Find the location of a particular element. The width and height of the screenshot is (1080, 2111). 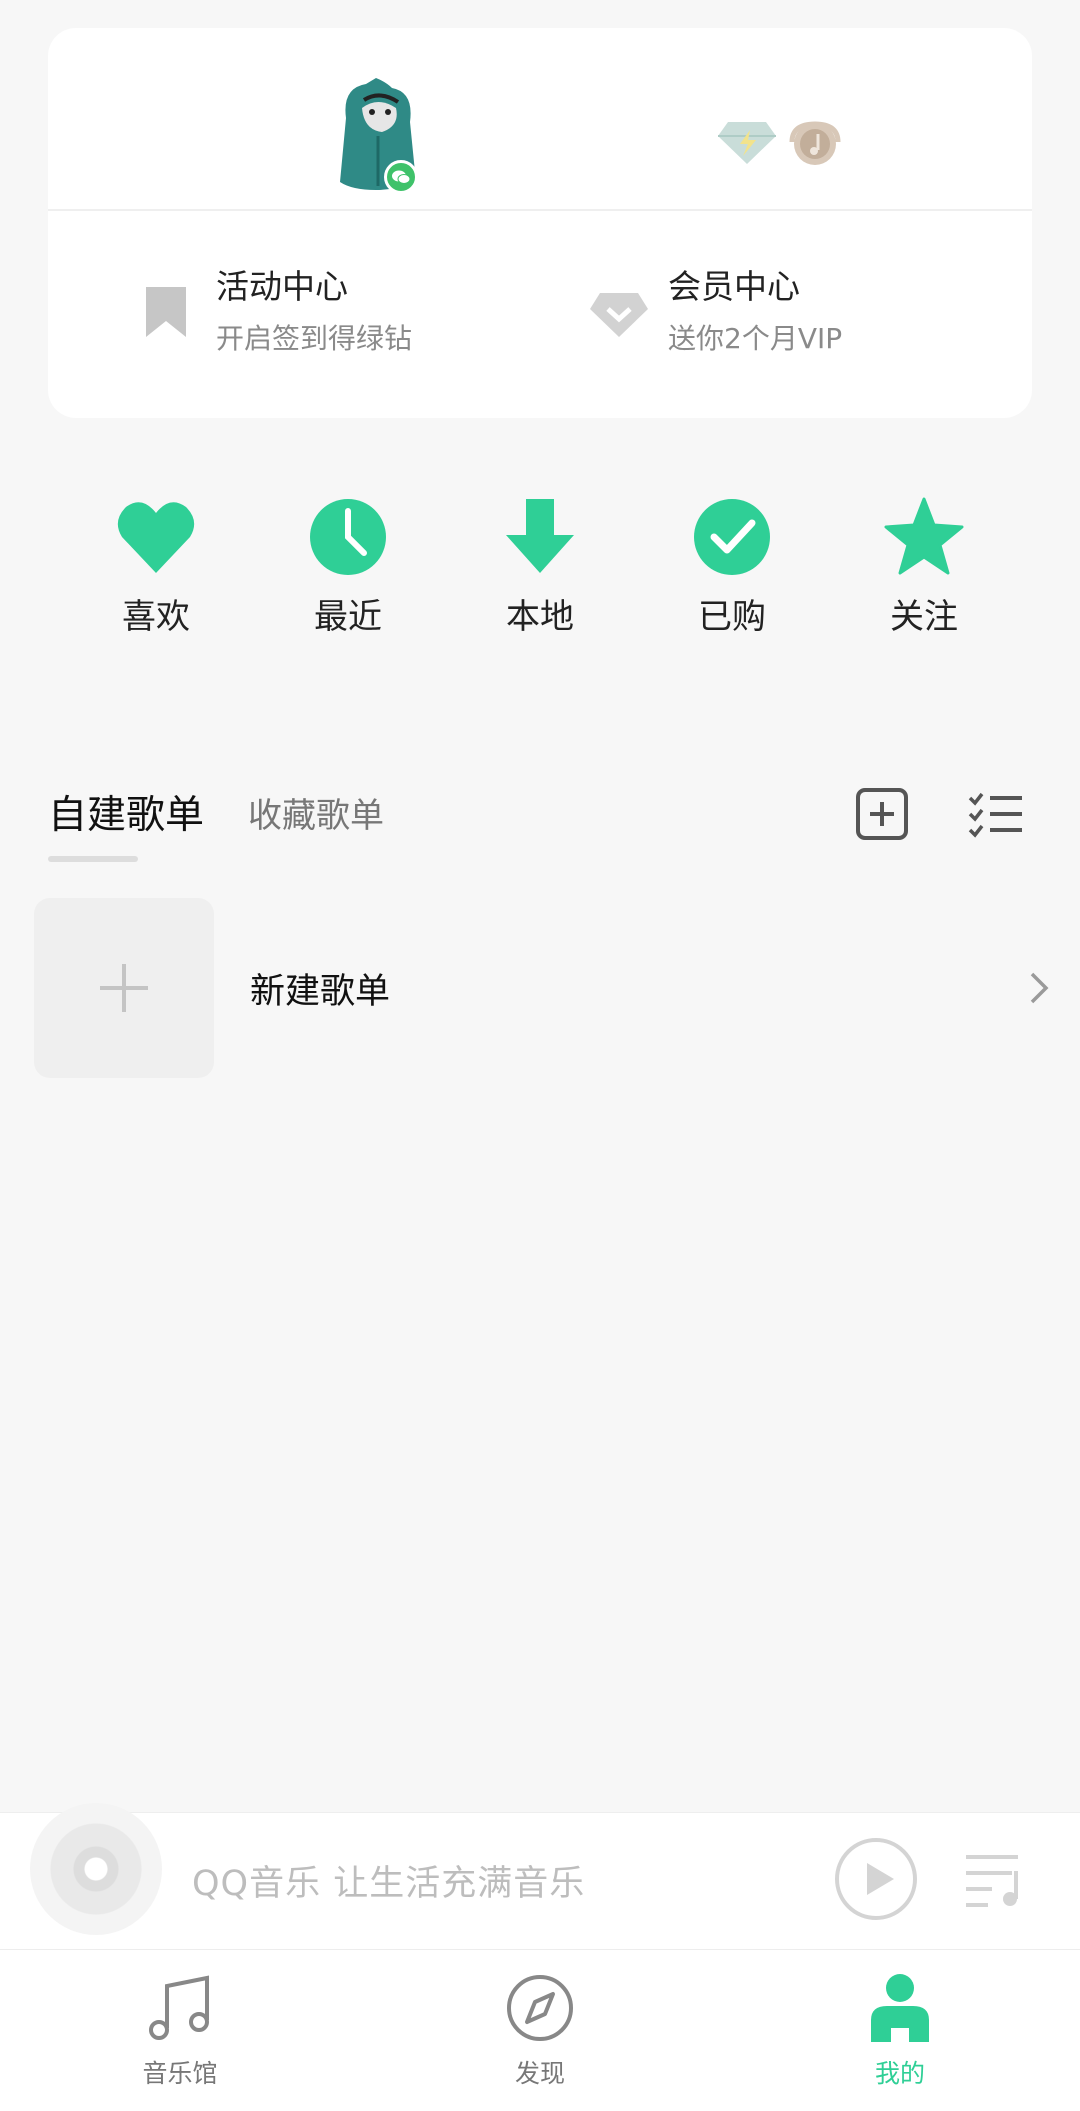

nav-mine: 我的 is located at coordinates (900, 2030).